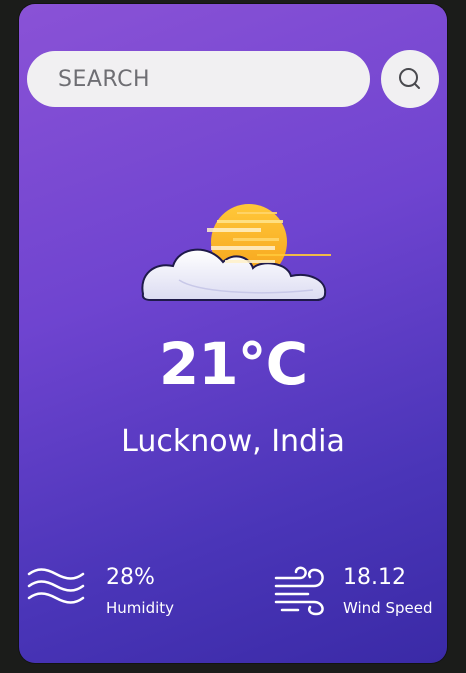  What do you see at coordinates (56, 588) in the screenshot?
I see `humidity-waves-icon` at bounding box center [56, 588].